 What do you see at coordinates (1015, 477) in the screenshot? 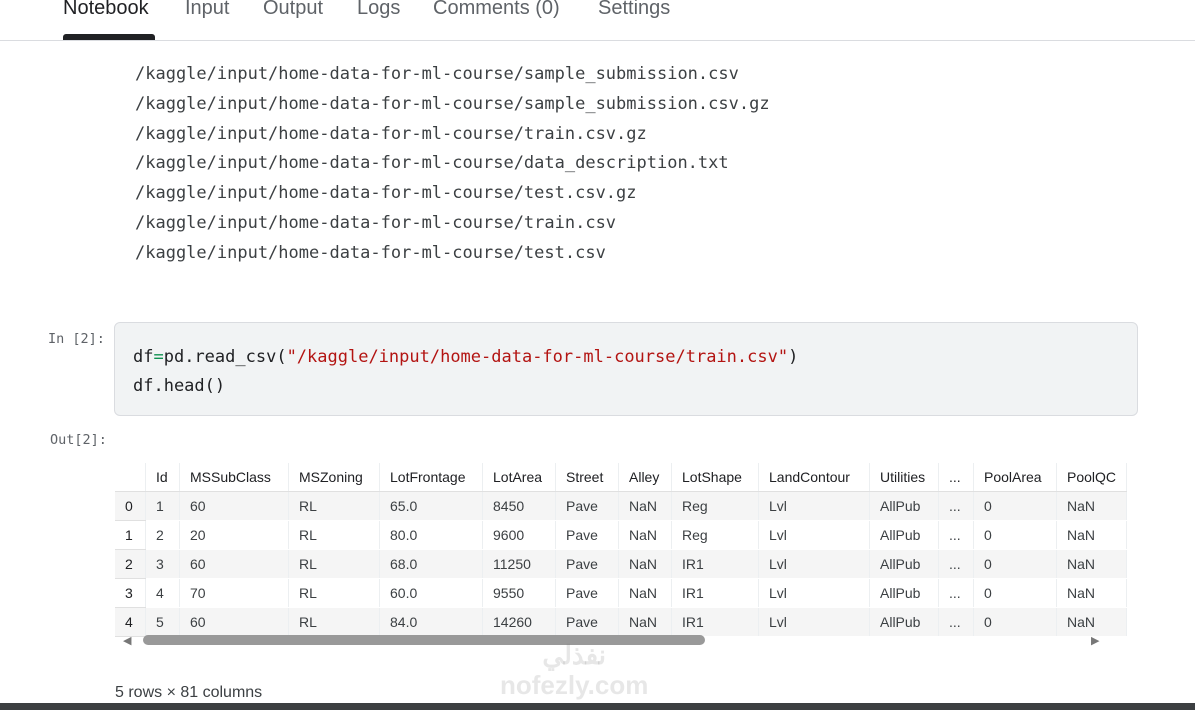
I see `column-header: PoolArea` at bounding box center [1015, 477].